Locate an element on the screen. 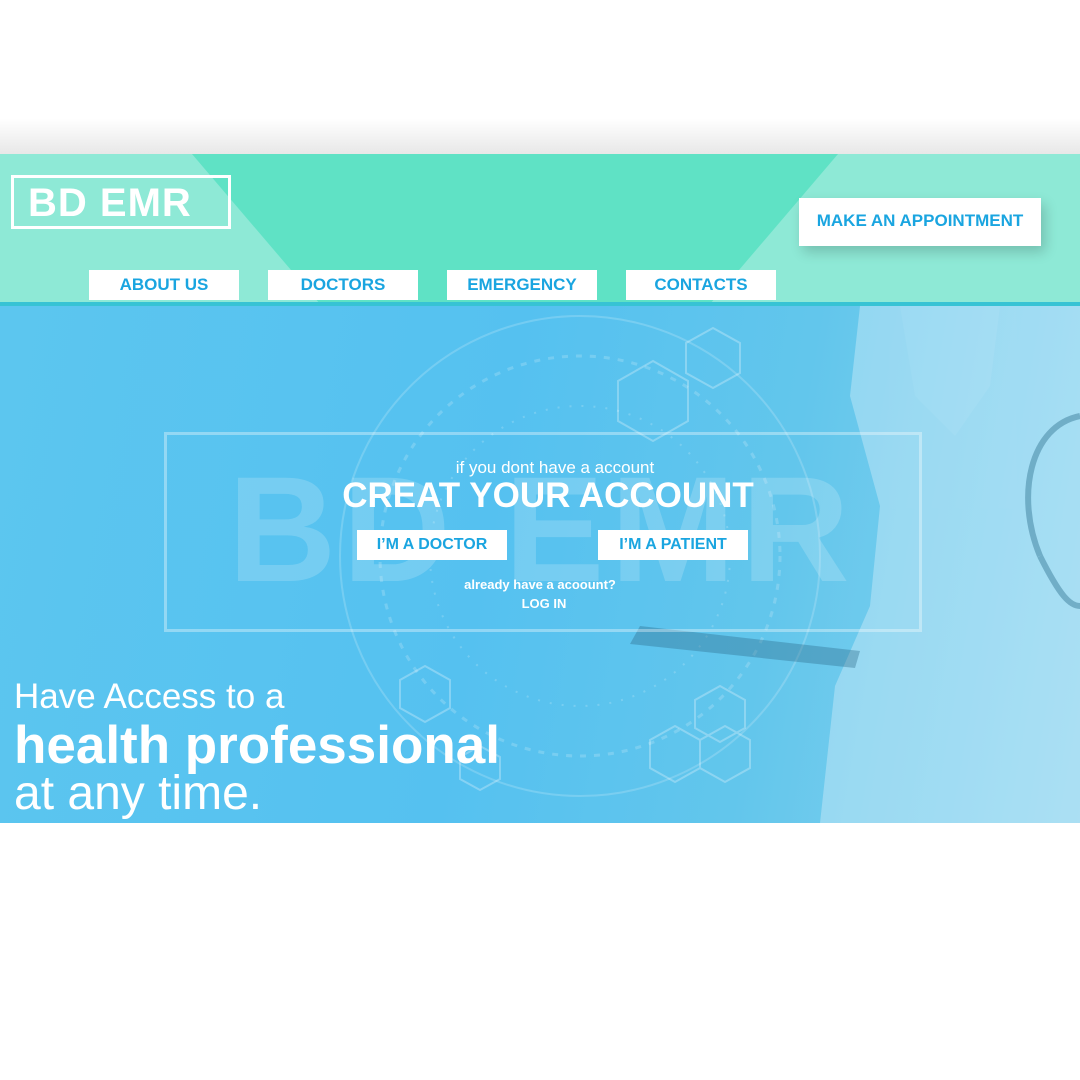  nav-emergency: EMERGENCY is located at coordinates (522, 285).